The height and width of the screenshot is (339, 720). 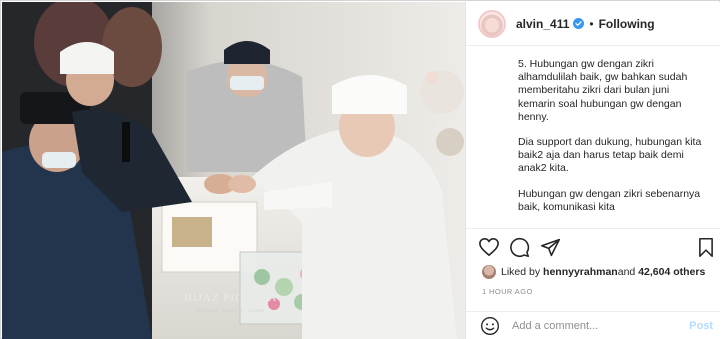 I want to click on add-comment-bar: Add a comment... Post, so click(x=593, y=325).